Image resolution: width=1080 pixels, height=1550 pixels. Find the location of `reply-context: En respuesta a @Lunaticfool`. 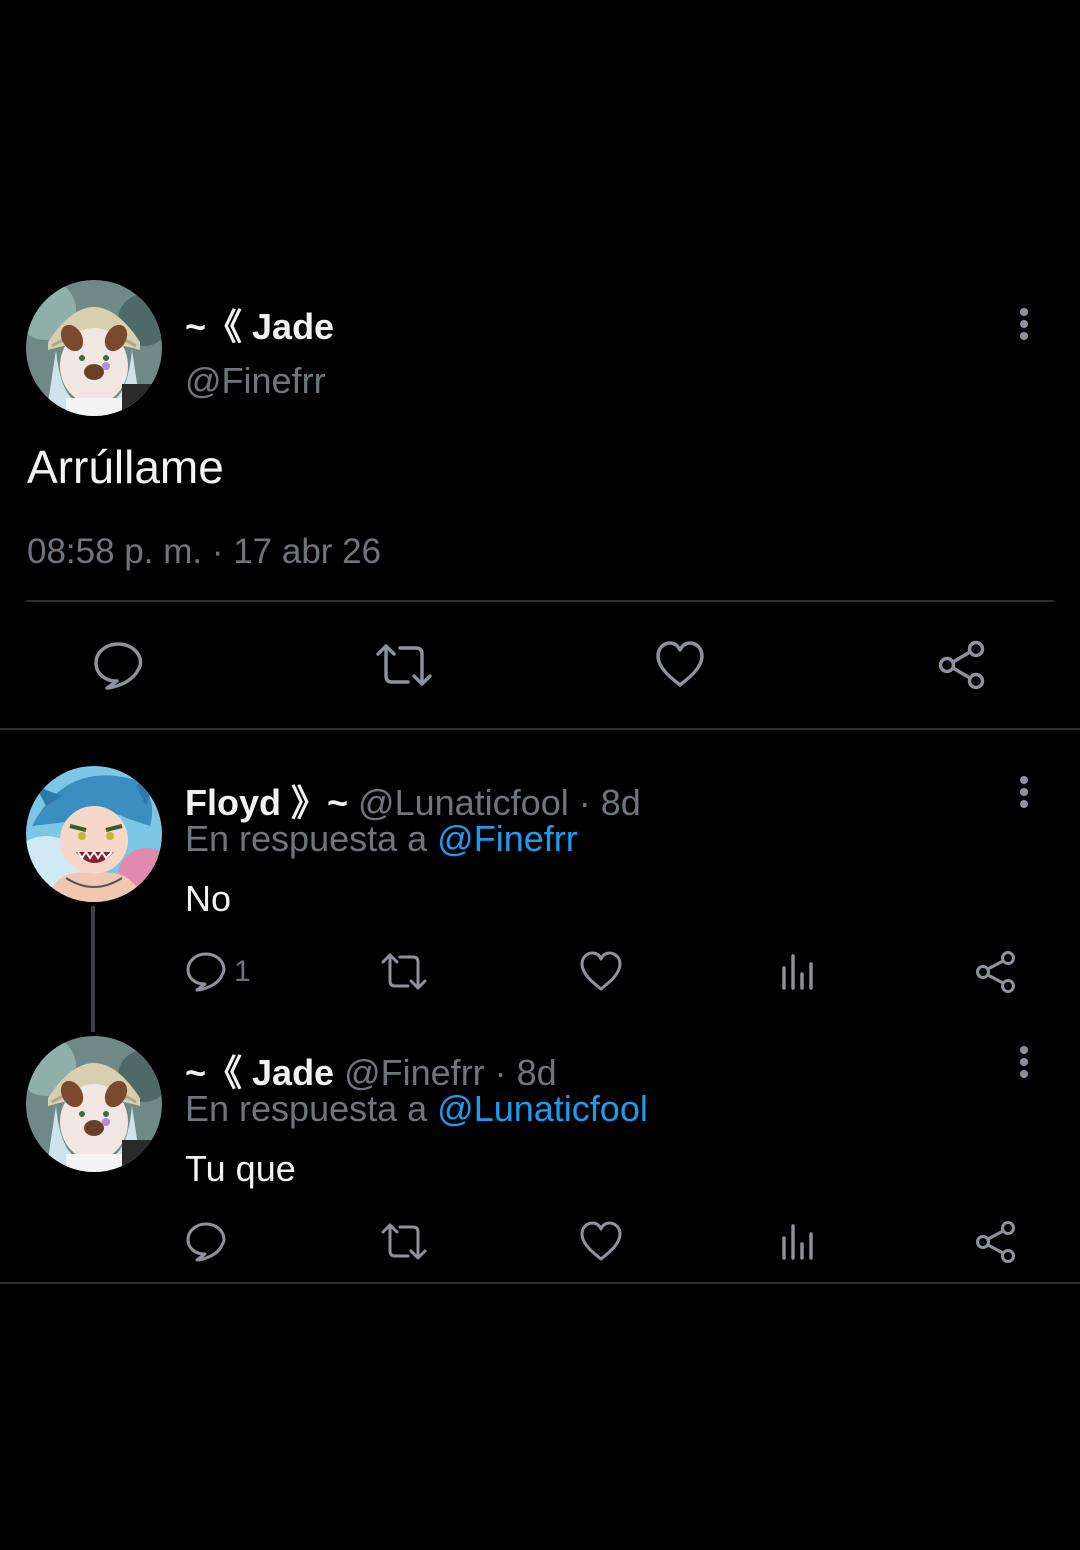

reply-context: En respuesta a @Lunaticfool is located at coordinates (416, 1109).